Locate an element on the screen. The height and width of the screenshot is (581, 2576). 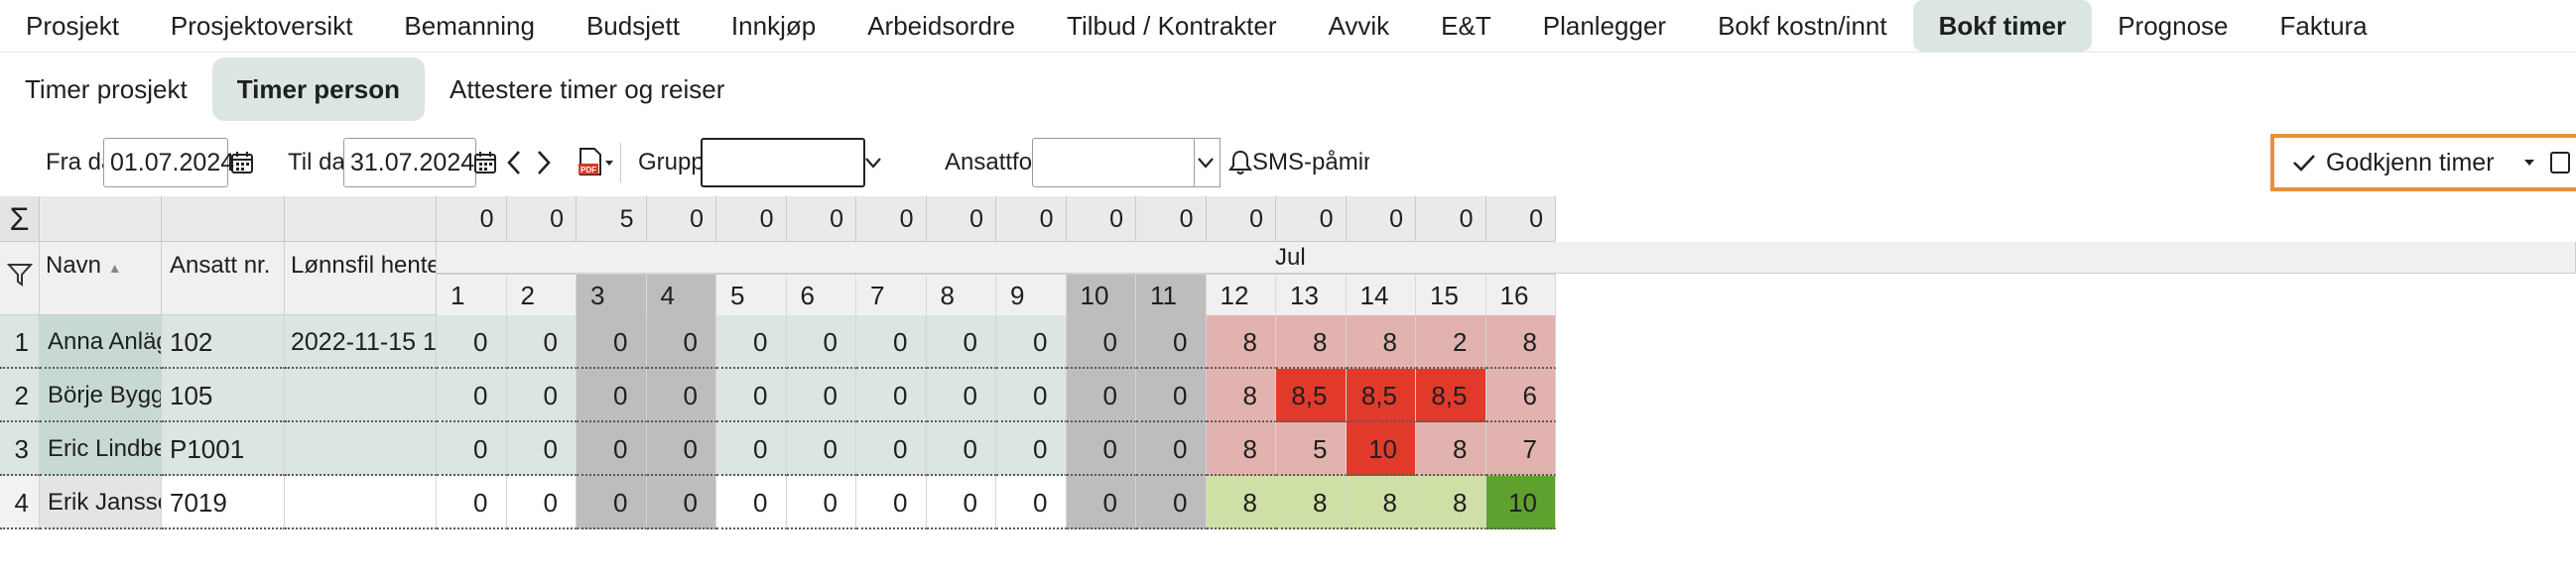
day-column-header: 2 is located at coordinates (542, 294).